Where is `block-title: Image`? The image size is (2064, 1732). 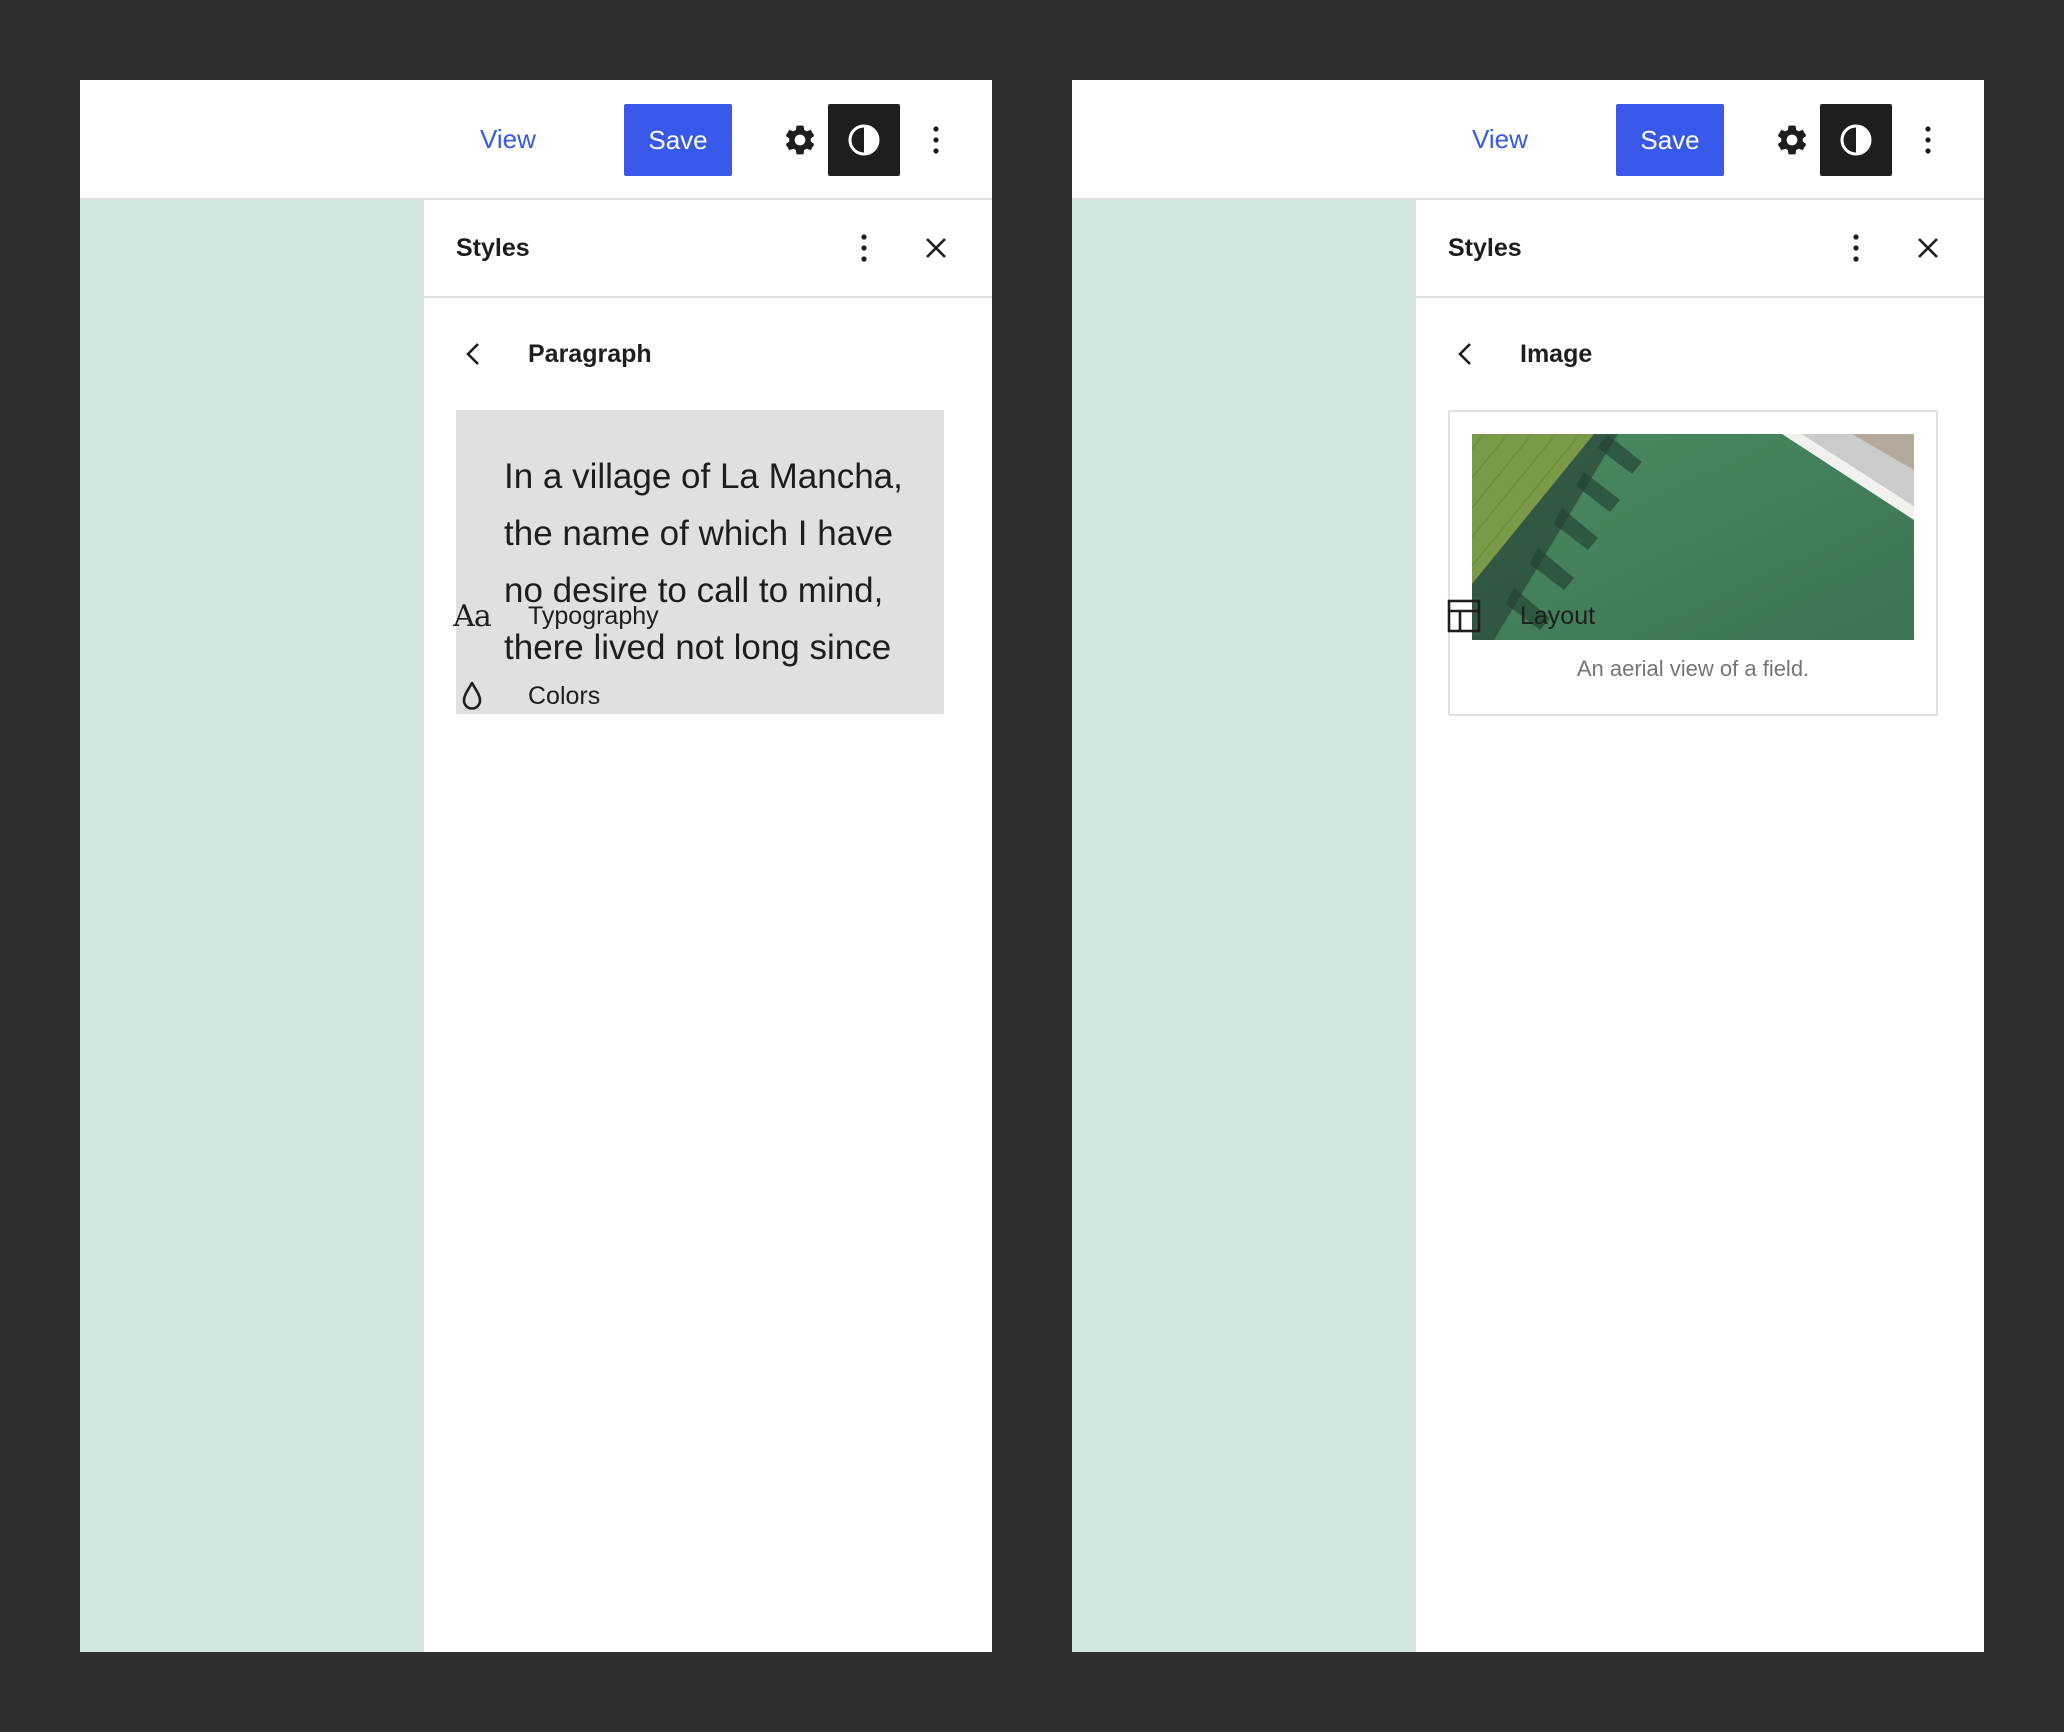 block-title: Image is located at coordinates (1556, 354).